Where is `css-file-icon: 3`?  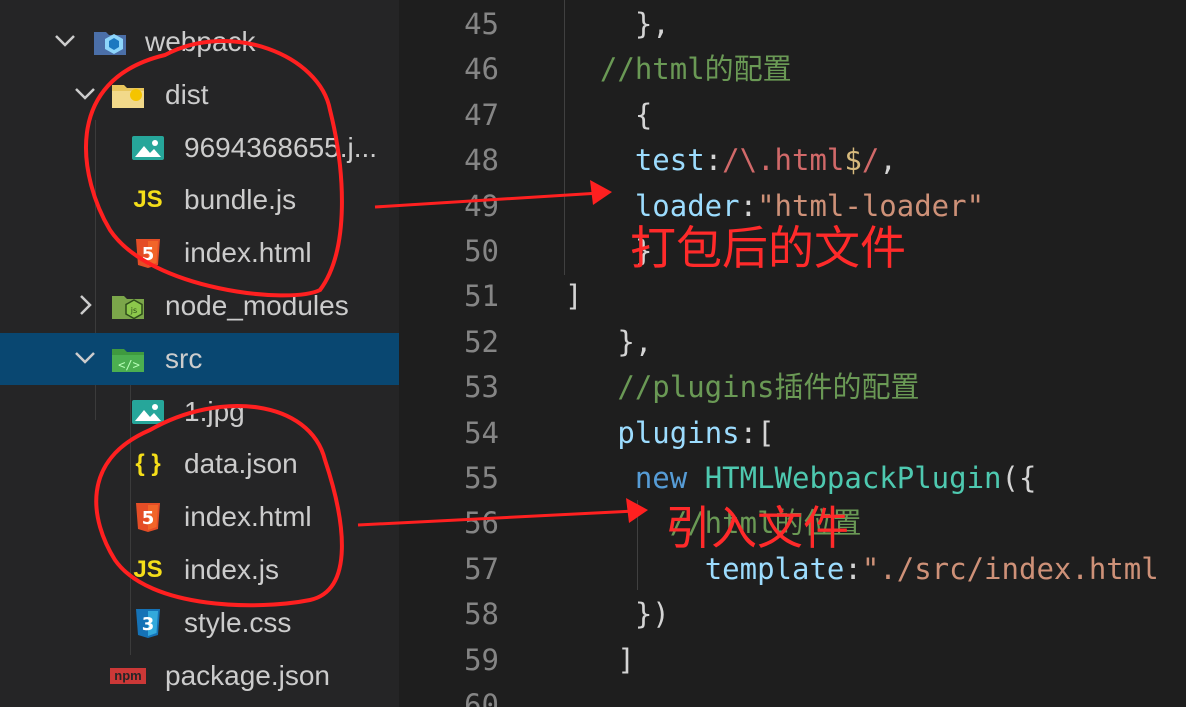
css-file-icon: 3 is located at coordinates (148, 623).